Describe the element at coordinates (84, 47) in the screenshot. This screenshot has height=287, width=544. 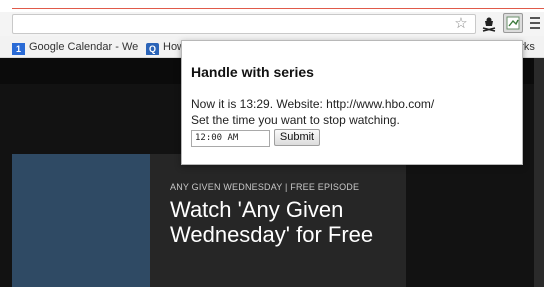
I see `bookmark-label: Google Calendar - We` at that location.